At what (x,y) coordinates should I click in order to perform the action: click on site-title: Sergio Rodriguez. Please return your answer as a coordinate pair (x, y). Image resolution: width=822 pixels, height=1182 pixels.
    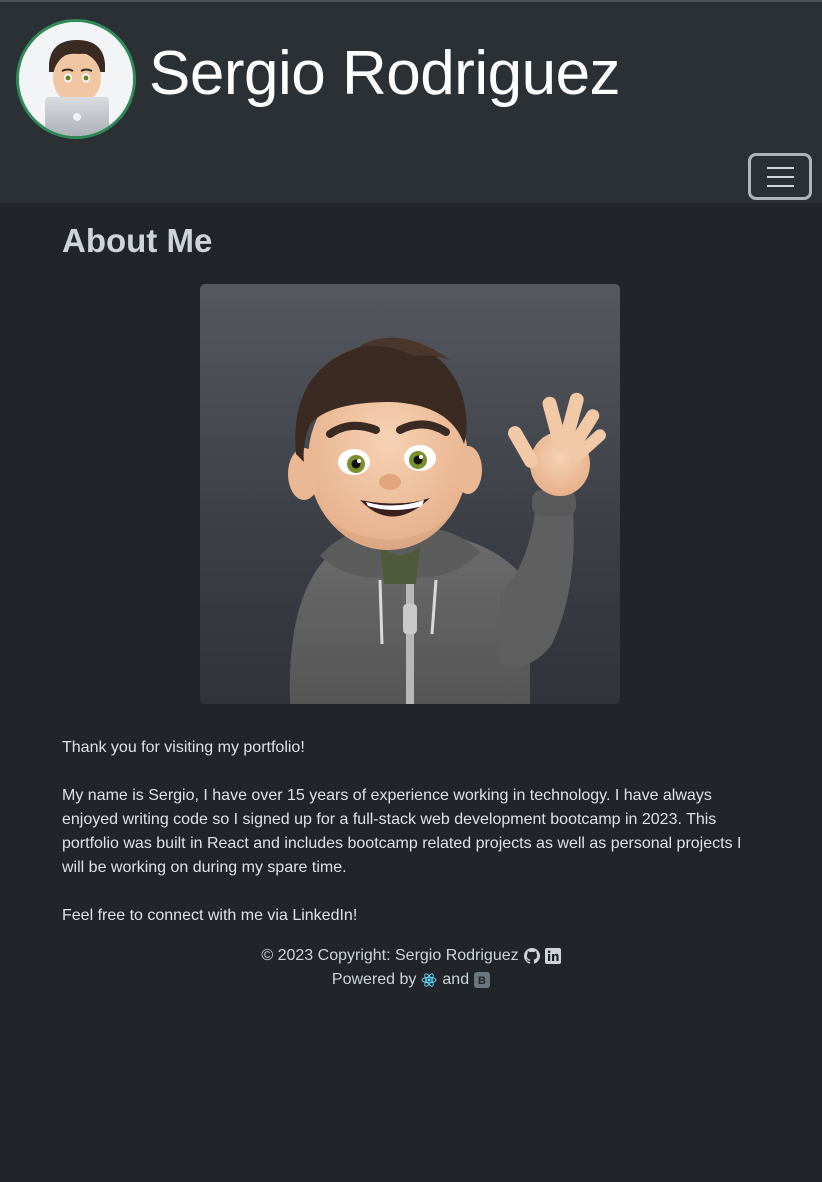
    Looking at the image, I should click on (385, 74).